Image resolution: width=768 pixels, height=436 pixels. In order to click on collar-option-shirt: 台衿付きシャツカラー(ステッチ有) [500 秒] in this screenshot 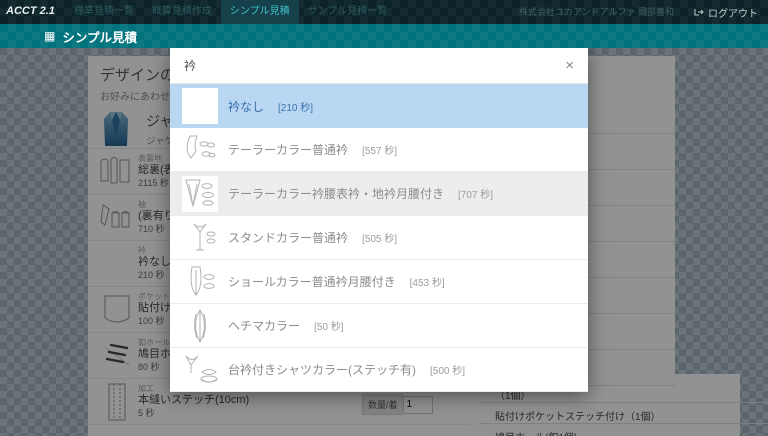, I will do `click(379, 370)`.